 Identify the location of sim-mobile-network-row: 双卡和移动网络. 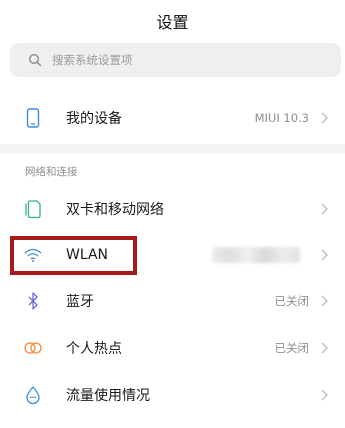
(172, 209).